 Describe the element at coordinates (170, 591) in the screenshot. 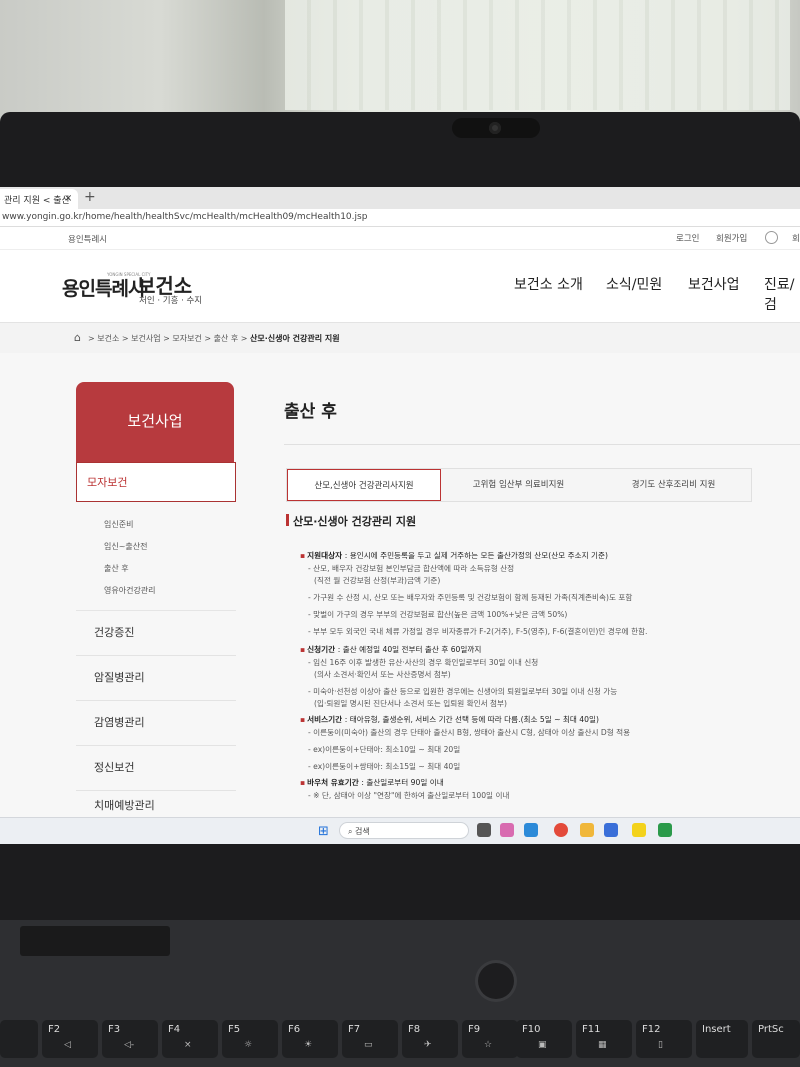

I see `lnb-sub-infant: 영유아건강관리` at that location.